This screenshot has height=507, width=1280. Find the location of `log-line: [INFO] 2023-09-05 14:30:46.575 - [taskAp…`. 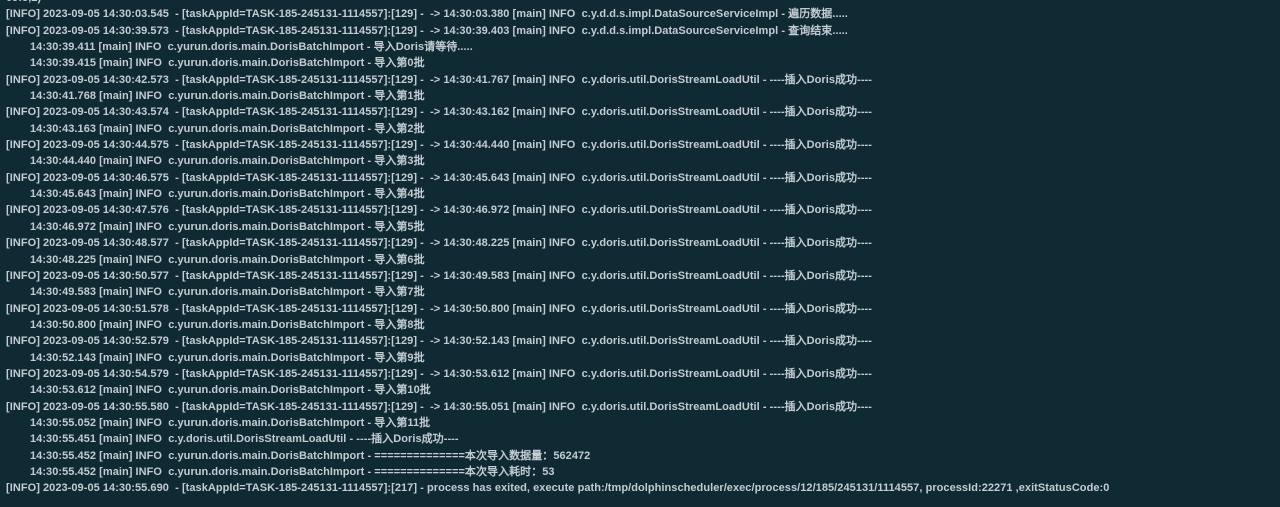

log-line: [INFO] 2023-09-05 14:30:46.575 - [taskAp… is located at coordinates (439, 177).